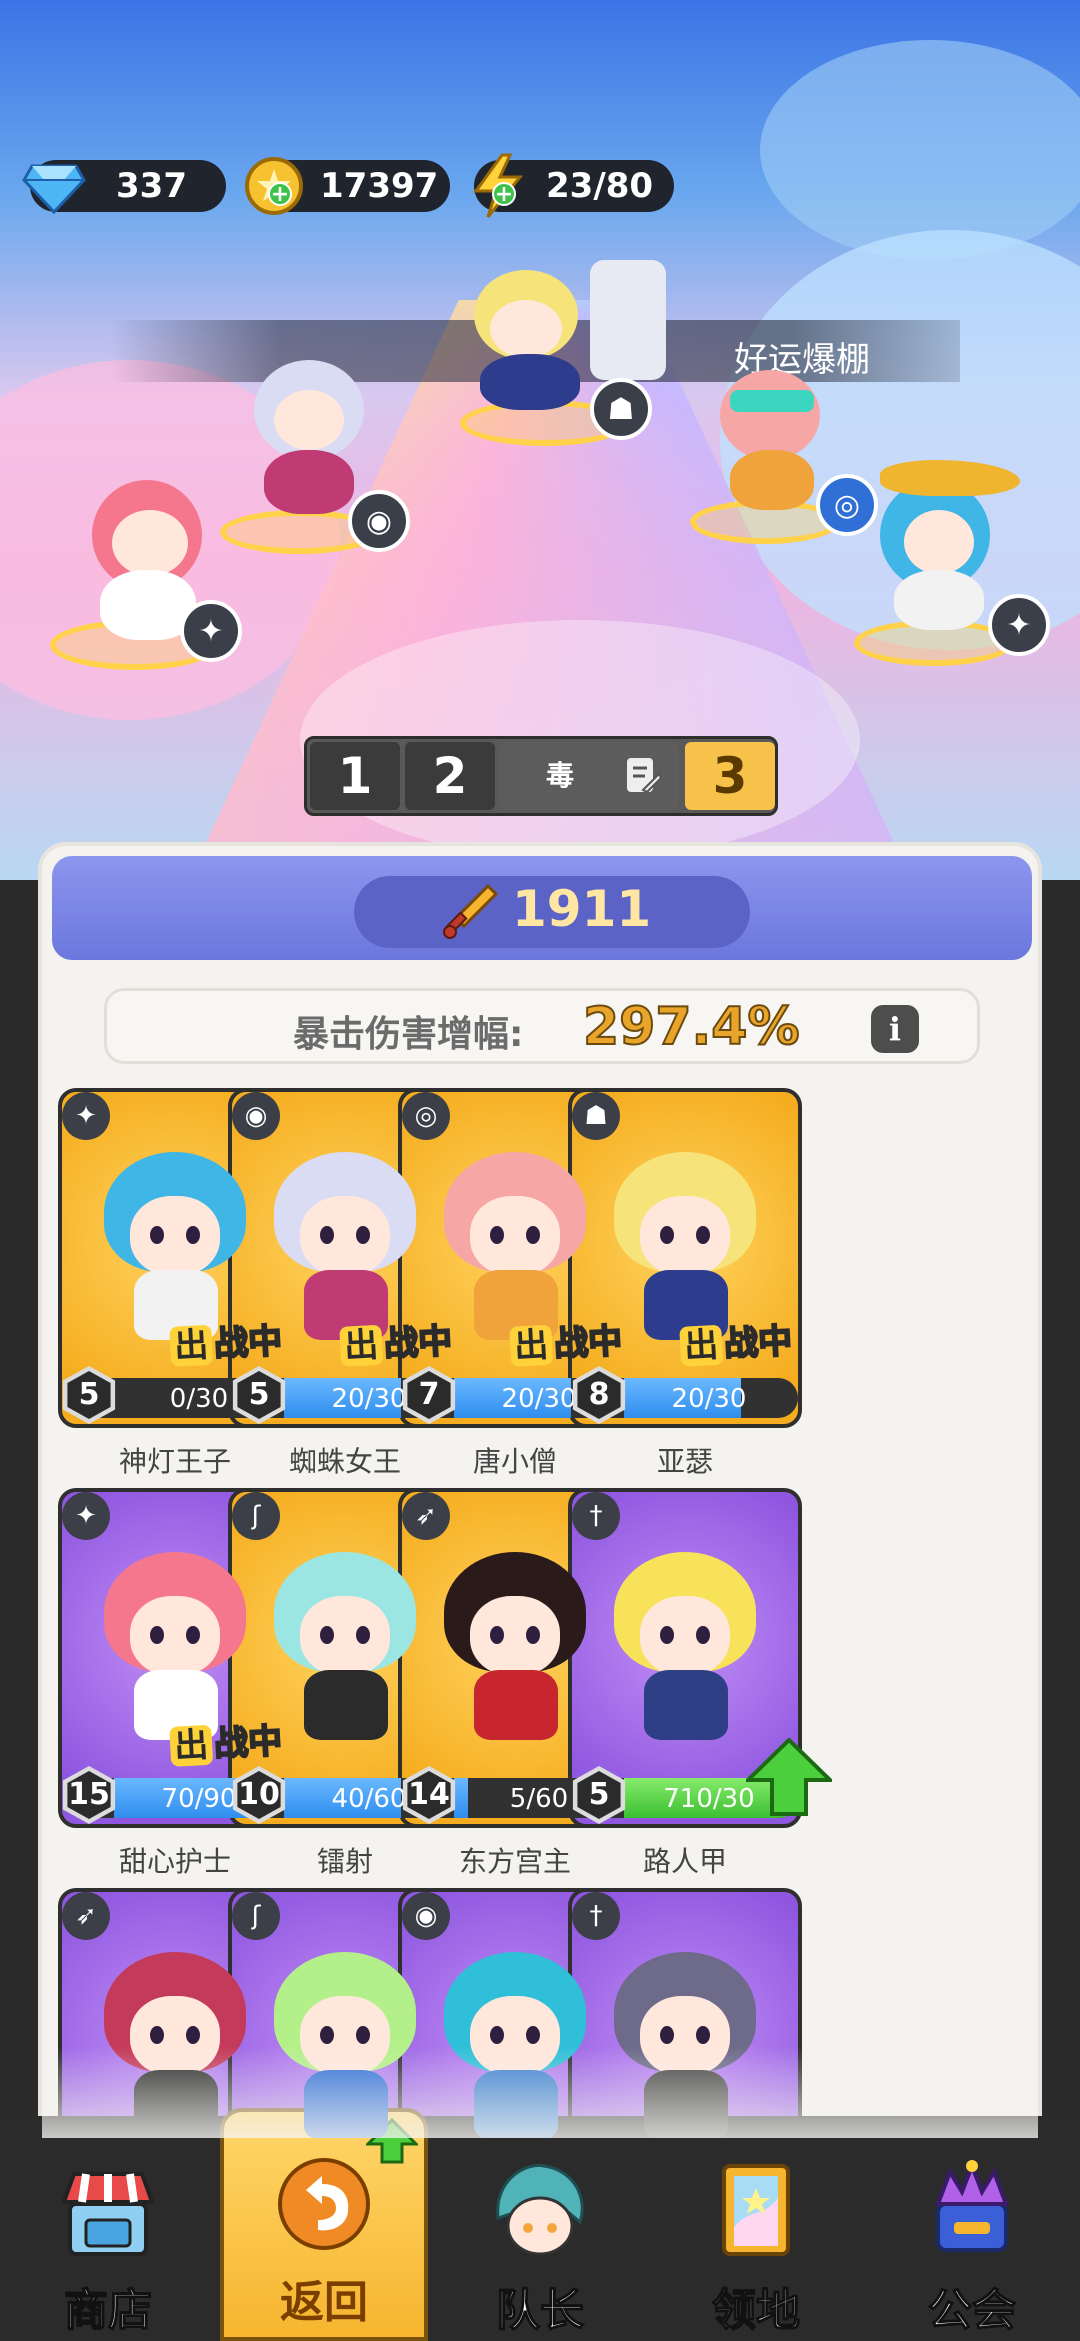 The height and width of the screenshot is (2341, 1080). Describe the element at coordinates (426, 1116) in the screenshot. I see `spiral-icon: ◎` at that location.